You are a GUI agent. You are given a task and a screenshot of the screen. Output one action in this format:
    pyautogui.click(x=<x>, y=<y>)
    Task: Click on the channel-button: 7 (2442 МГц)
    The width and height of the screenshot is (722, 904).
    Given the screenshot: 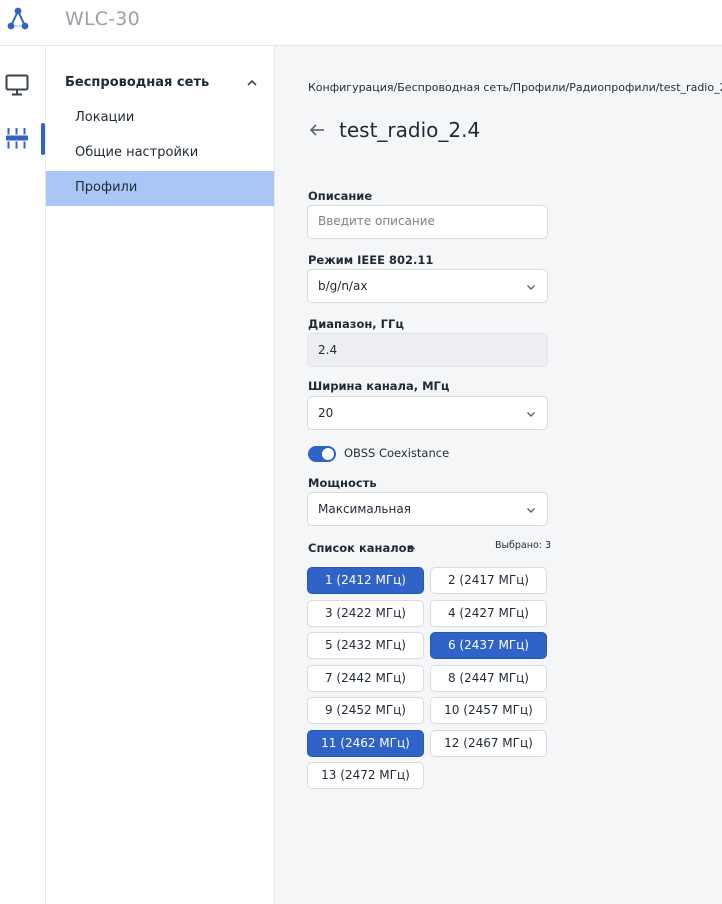 What is the action you would take?
    pyautogui.click(x=365, y=678)
    